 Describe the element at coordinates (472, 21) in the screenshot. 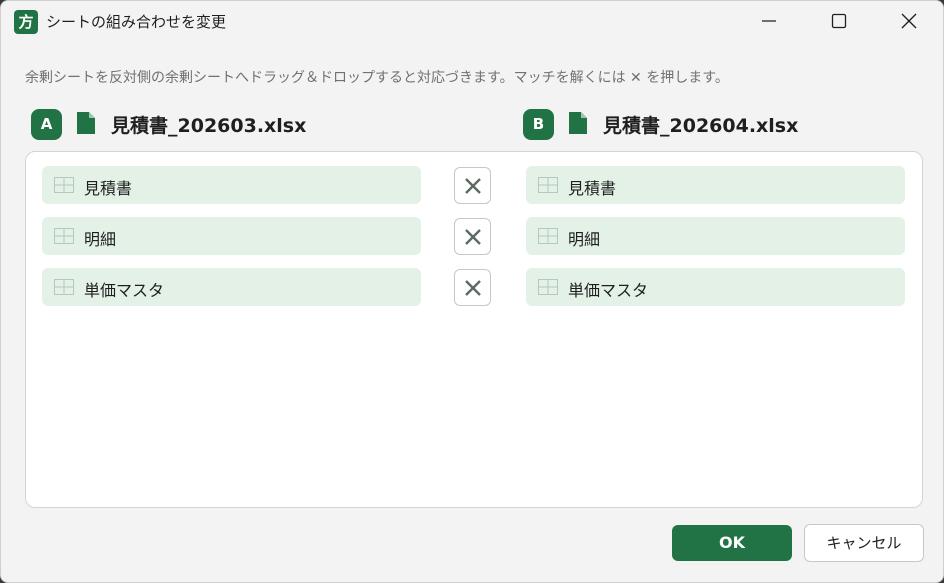

I see `title-bar: 方 シートの組み合わせを変更` at that location.